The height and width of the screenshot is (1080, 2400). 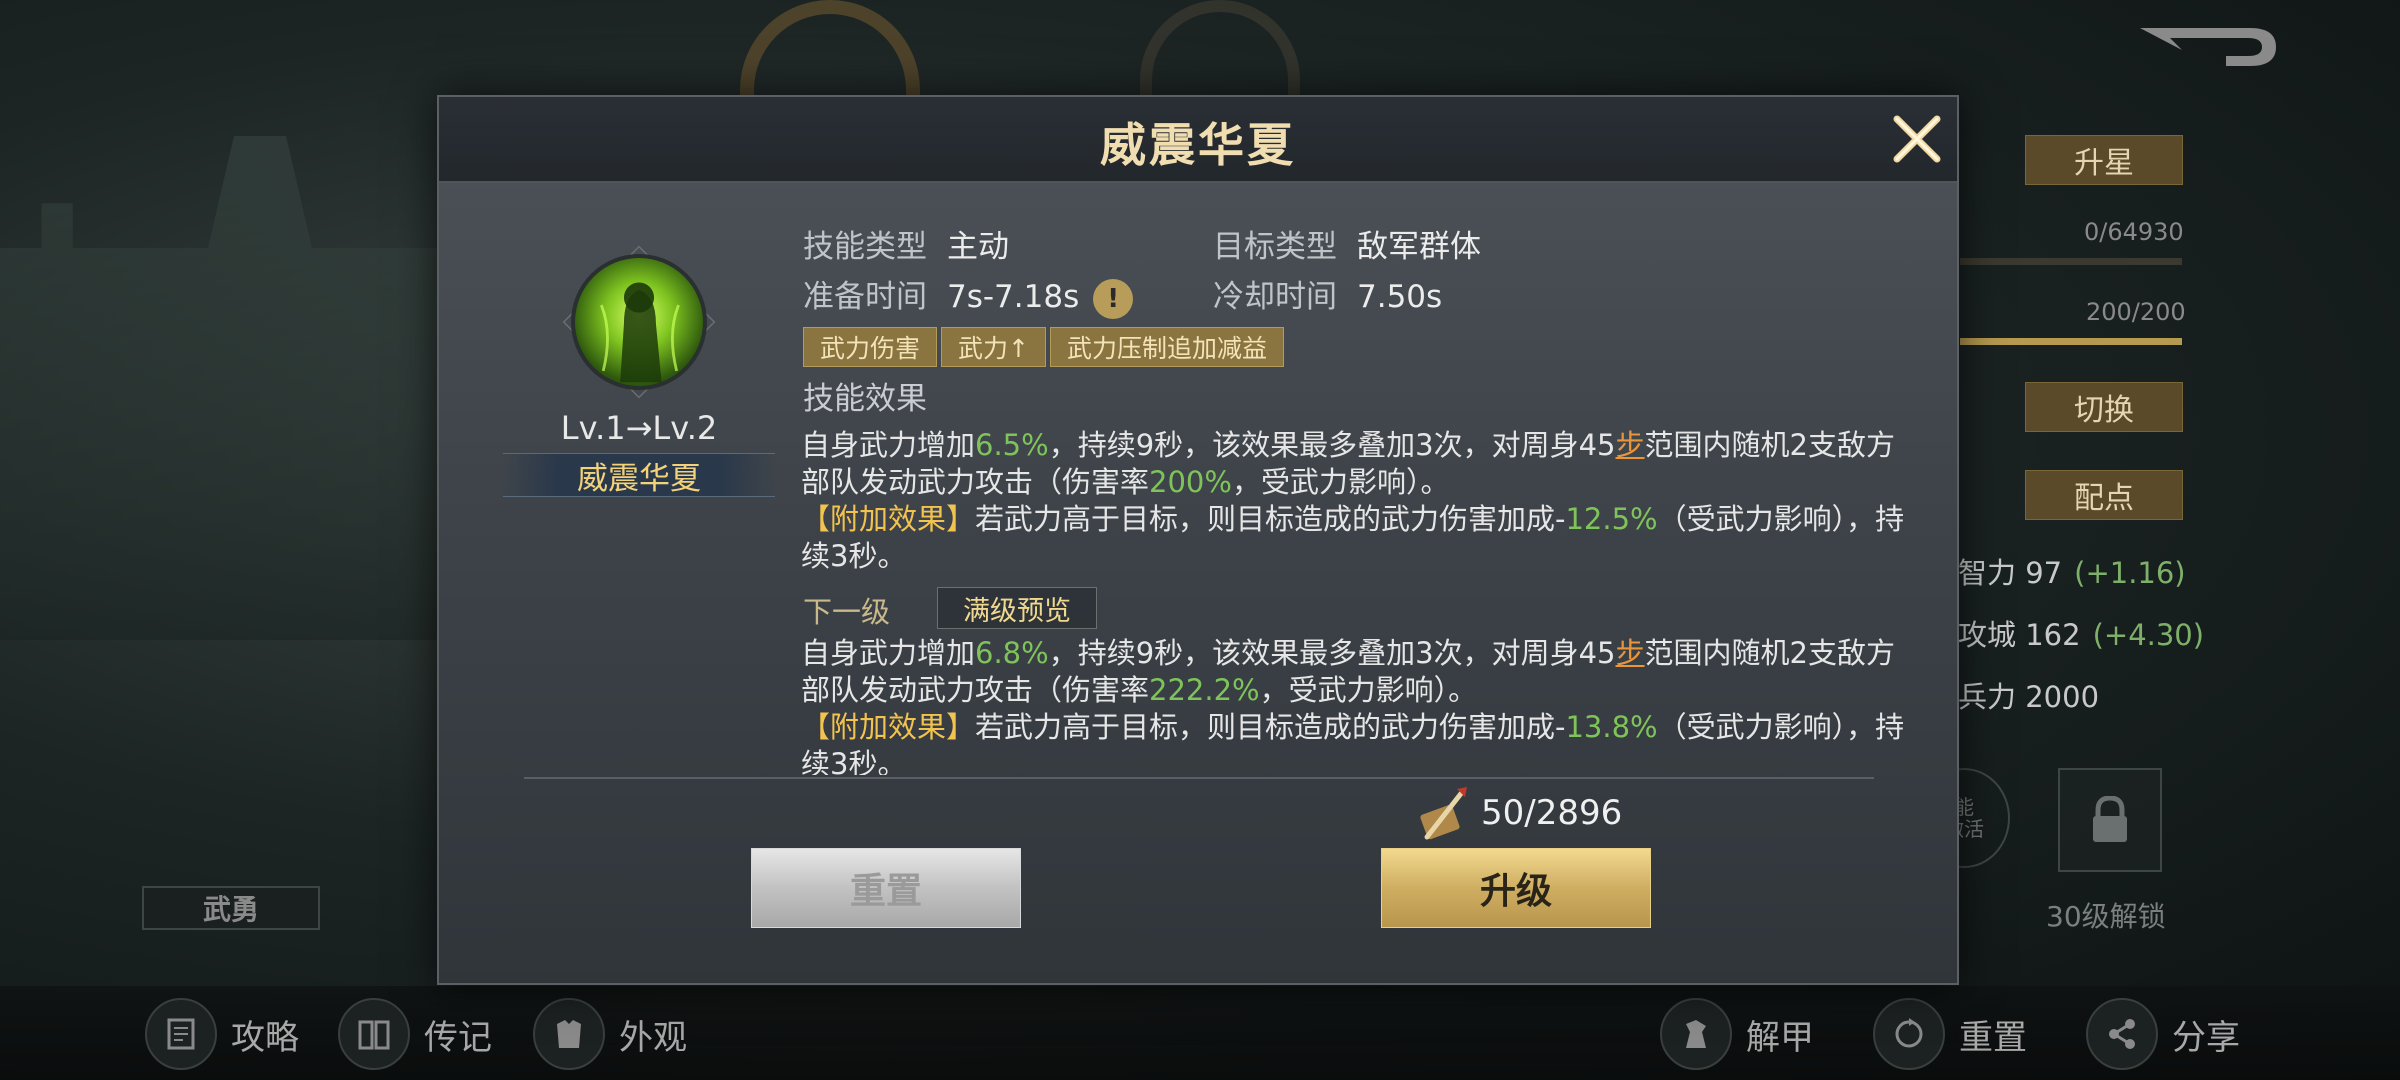 I want to click on skill-tags: 武力伤害 武力↑ 武力压制追加减益, so click(x=1043, y=347).